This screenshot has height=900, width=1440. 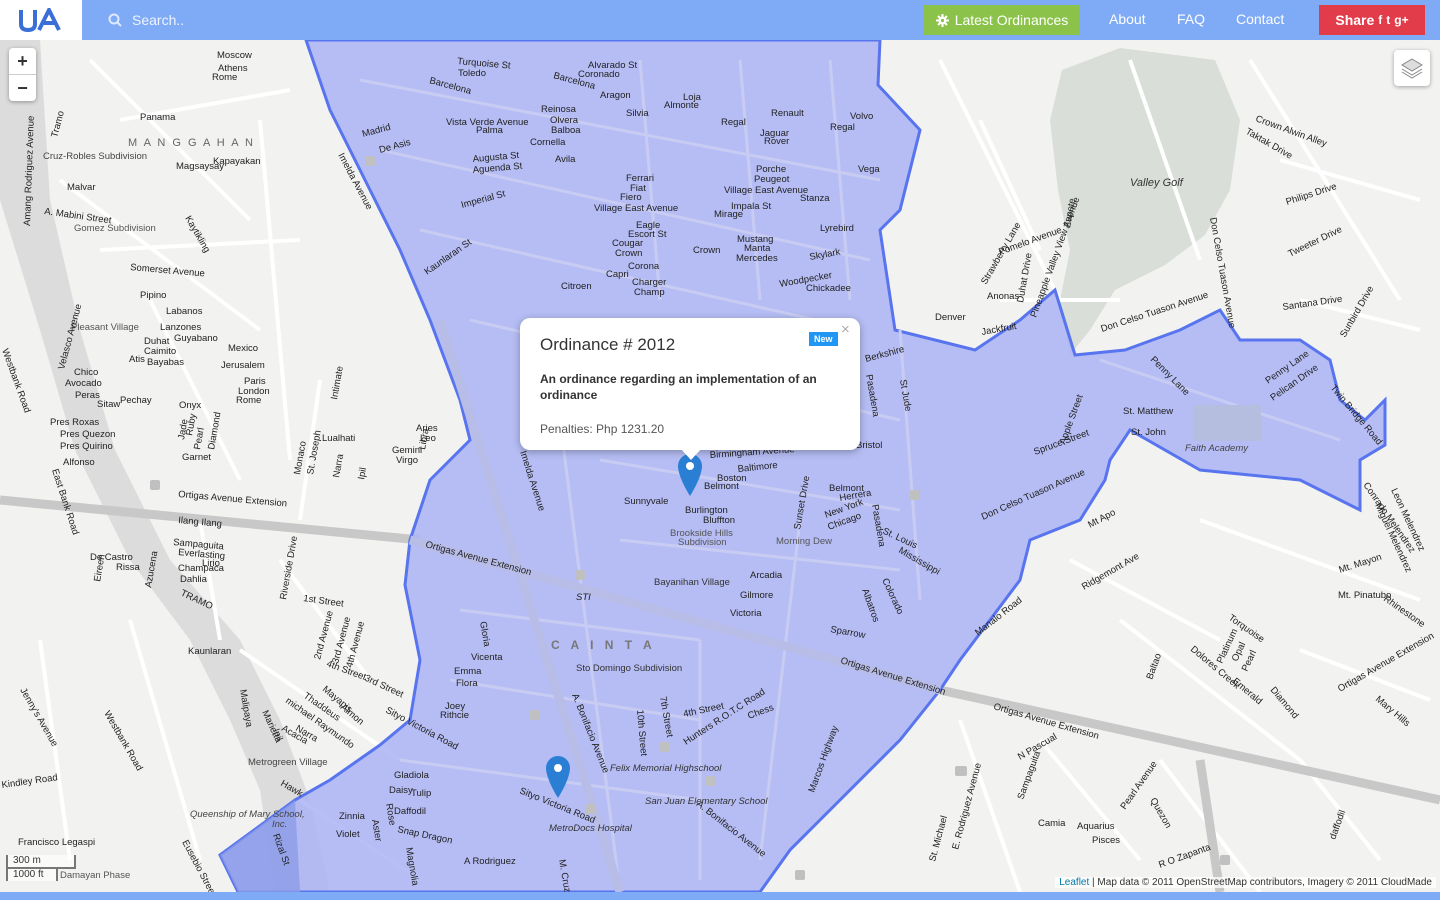 I want to click on ortigas-left-label: Ortigas Avenue Extension, so click(x=233, y=499).